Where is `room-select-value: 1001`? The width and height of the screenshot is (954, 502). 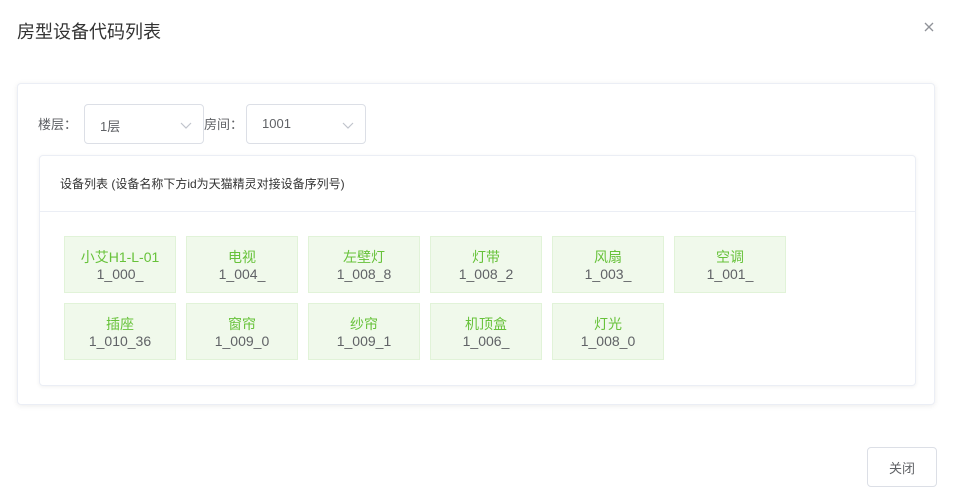
room-select-value: 1001 is located at coordinates (276, 123).